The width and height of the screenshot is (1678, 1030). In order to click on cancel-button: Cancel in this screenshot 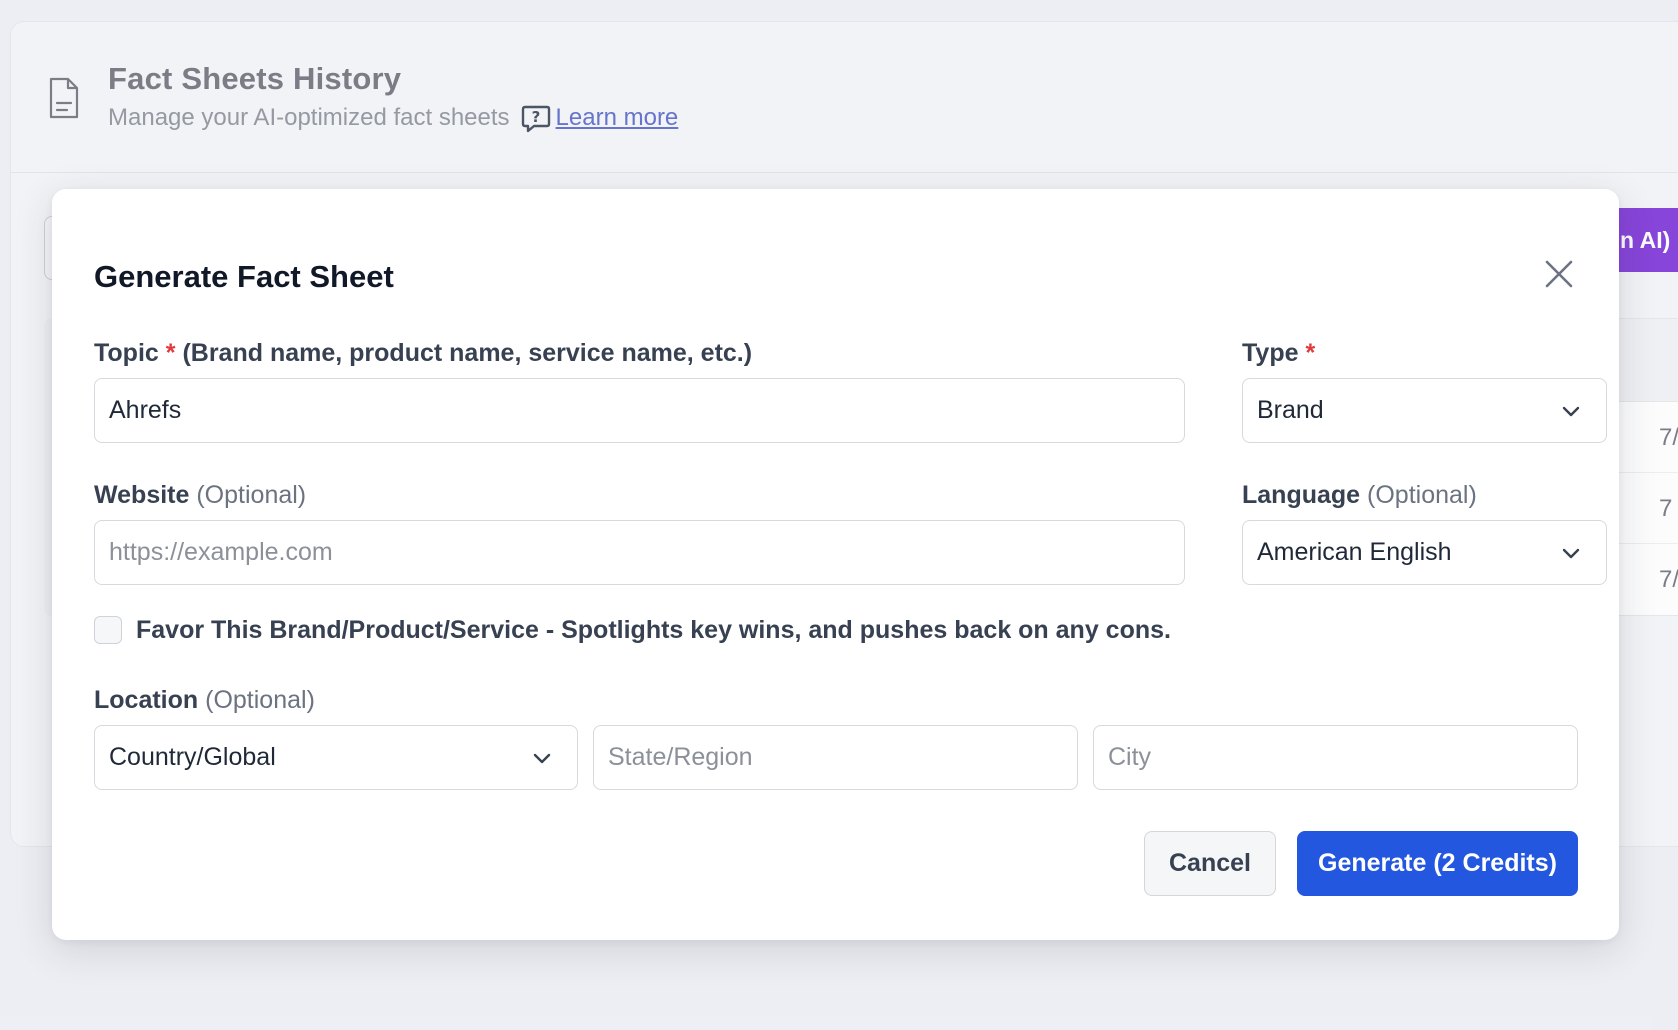, I will do `click(1210, 863)`.